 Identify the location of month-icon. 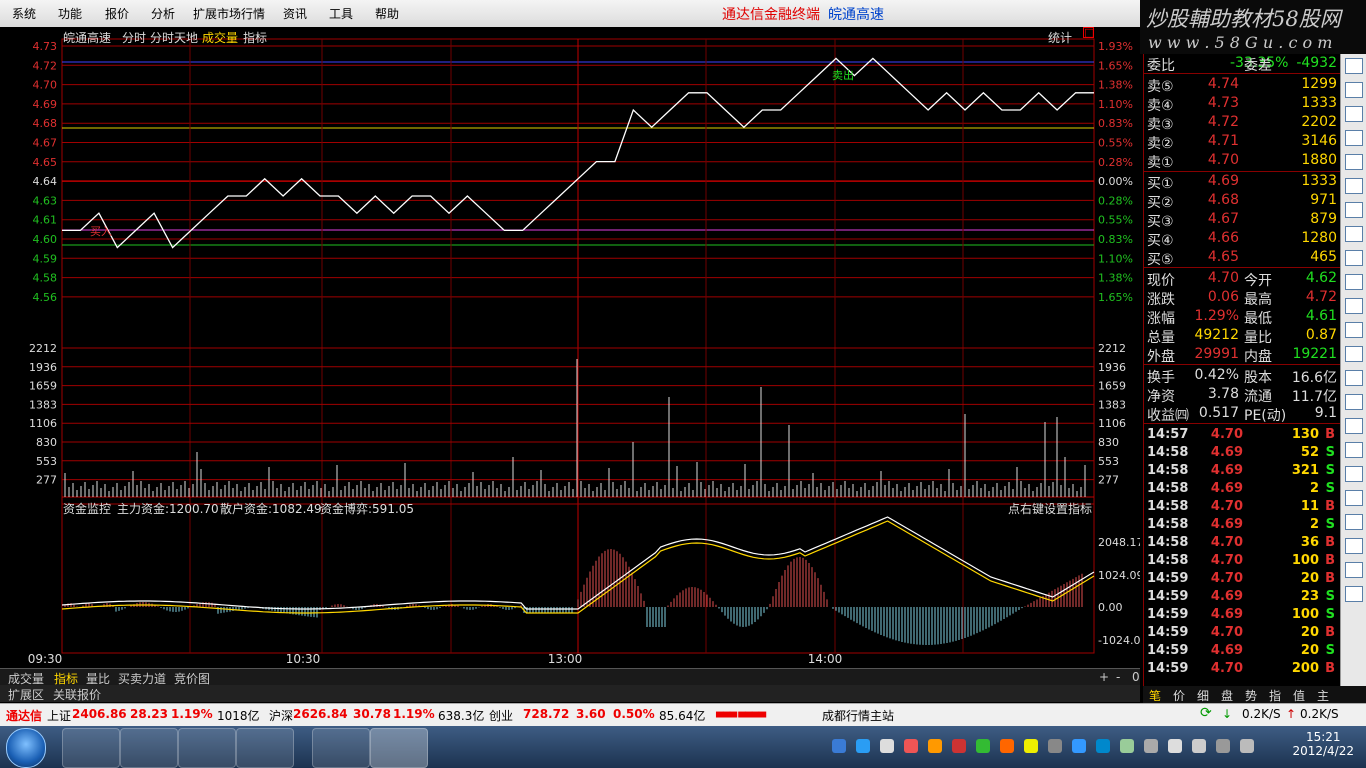
(1354, 570).